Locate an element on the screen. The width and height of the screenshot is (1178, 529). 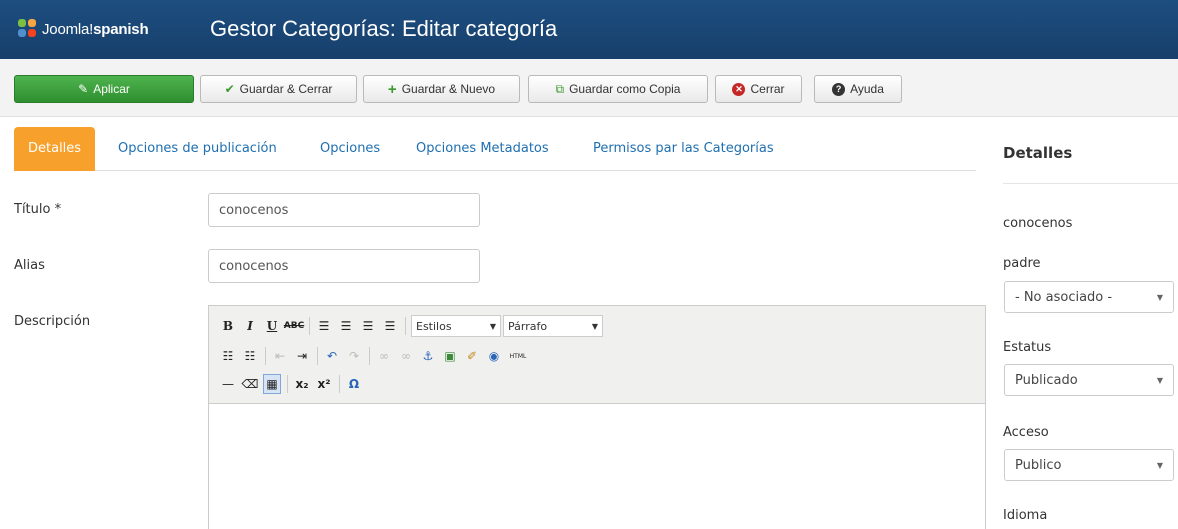
access-select-value: Publico is located at coordinates (1038, 465).